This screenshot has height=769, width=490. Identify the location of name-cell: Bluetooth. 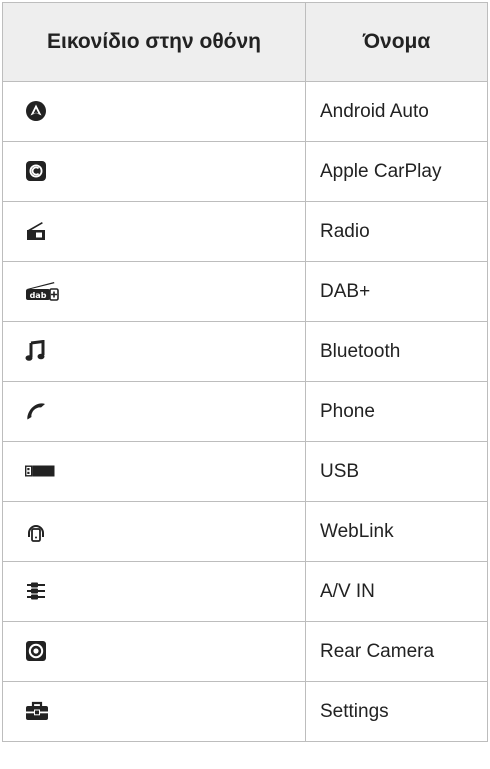
(396, 351).